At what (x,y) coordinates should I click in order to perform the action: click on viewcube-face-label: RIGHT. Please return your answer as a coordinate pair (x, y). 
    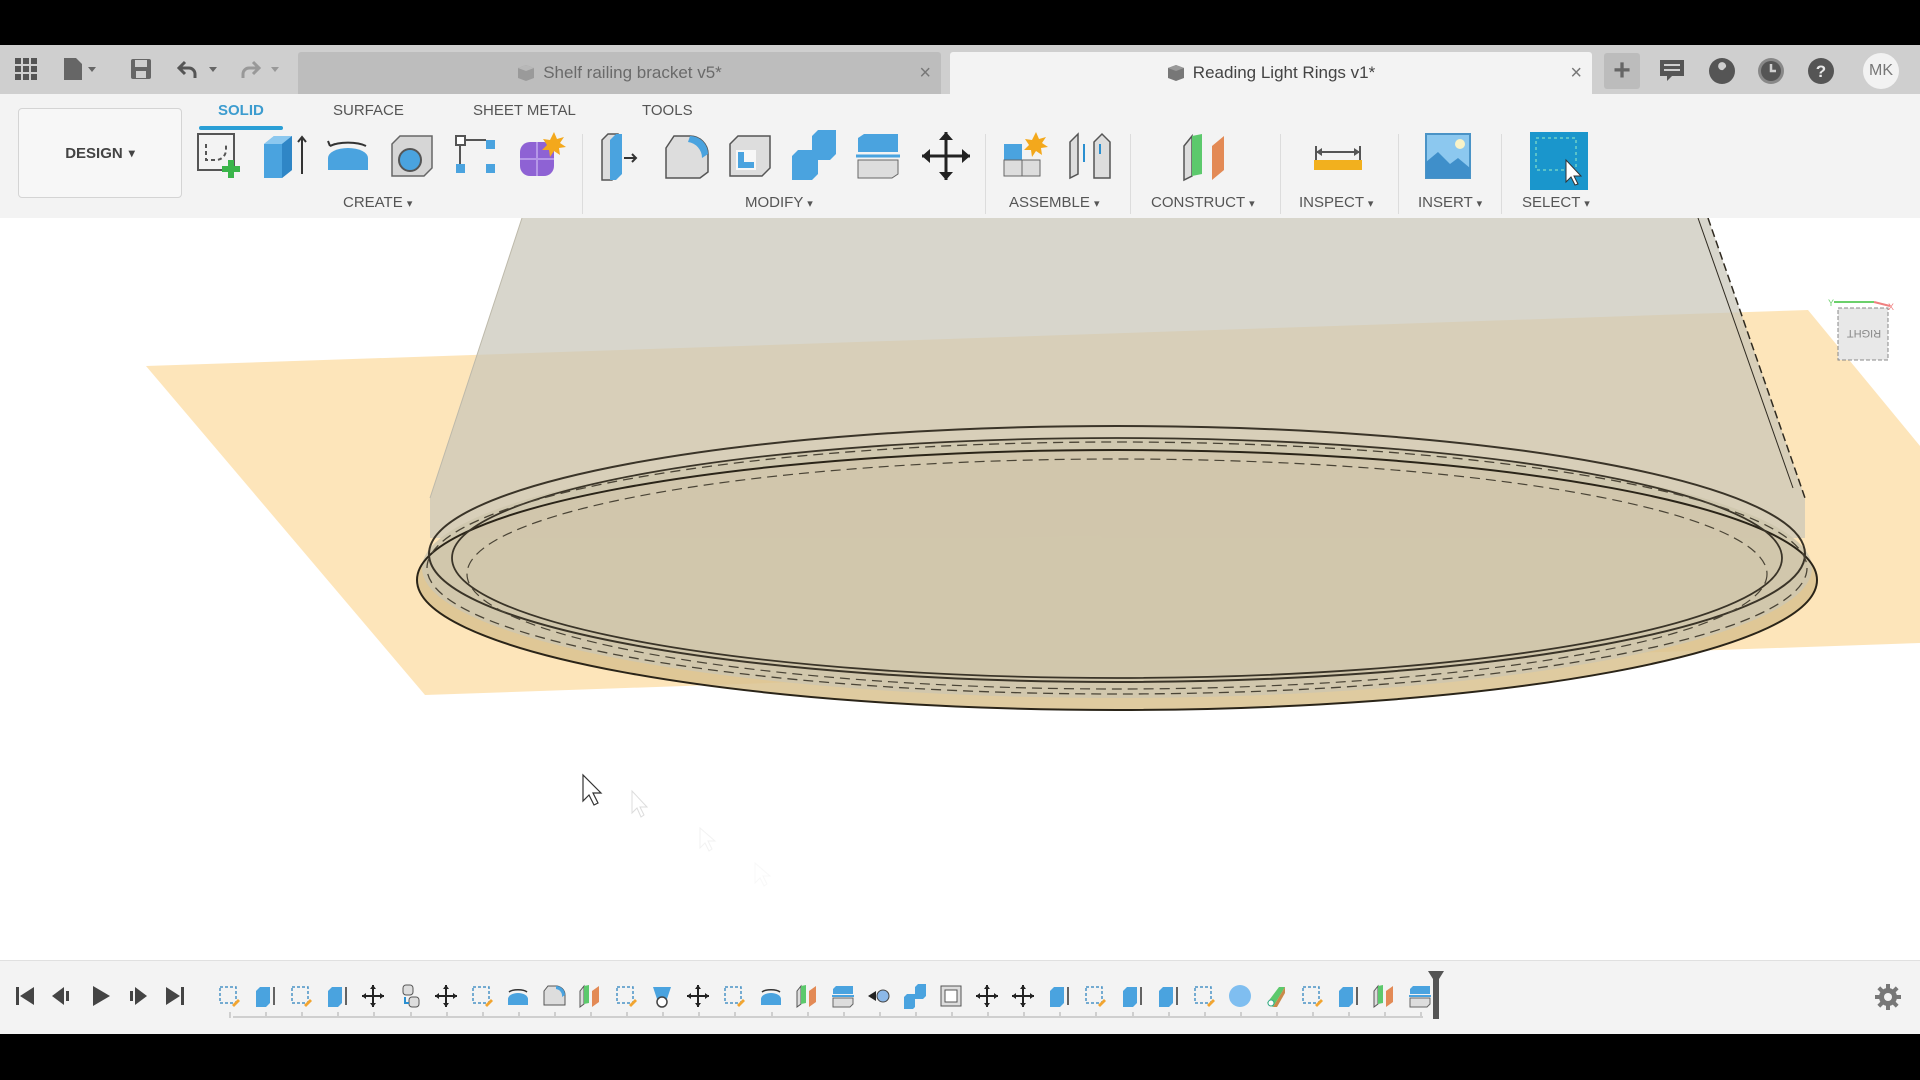
    Looking at the image, I should click on (1864, 333).